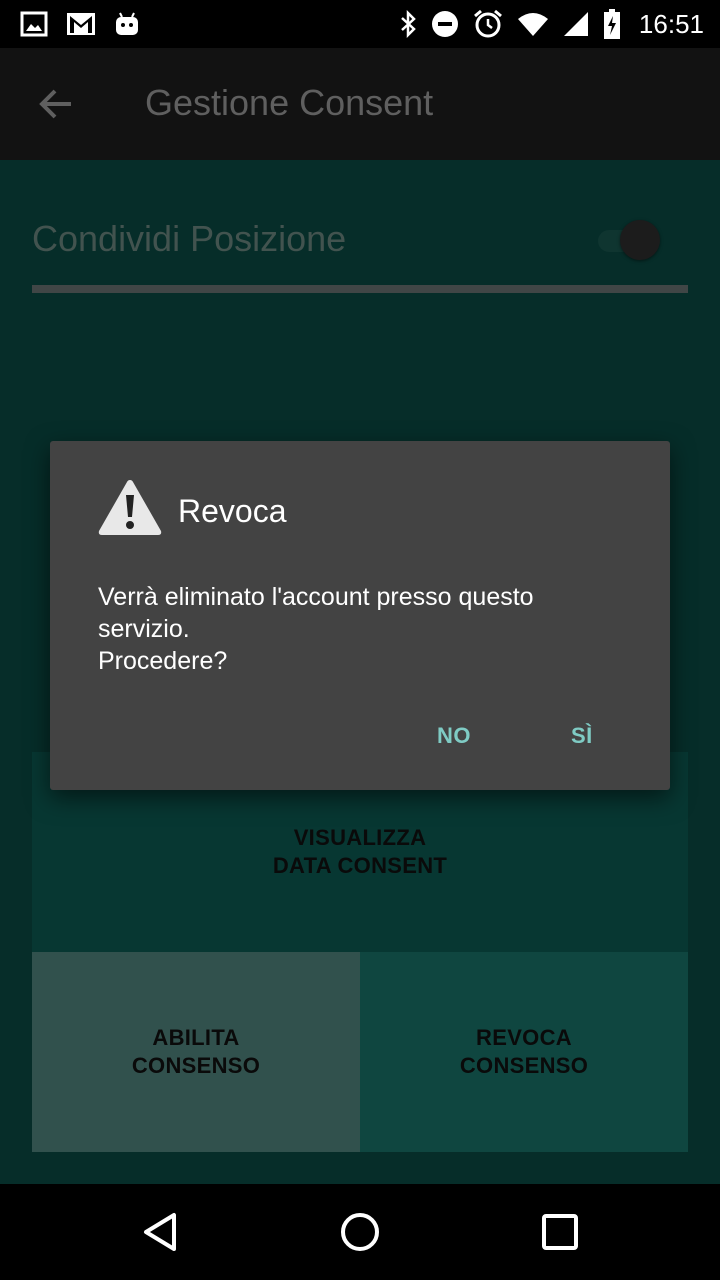  I want to click on navigation-bar, so click(360, 1232).